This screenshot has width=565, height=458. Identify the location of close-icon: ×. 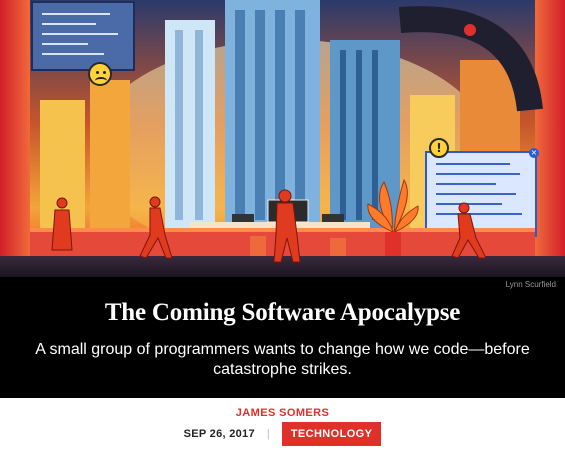
(534, 153).